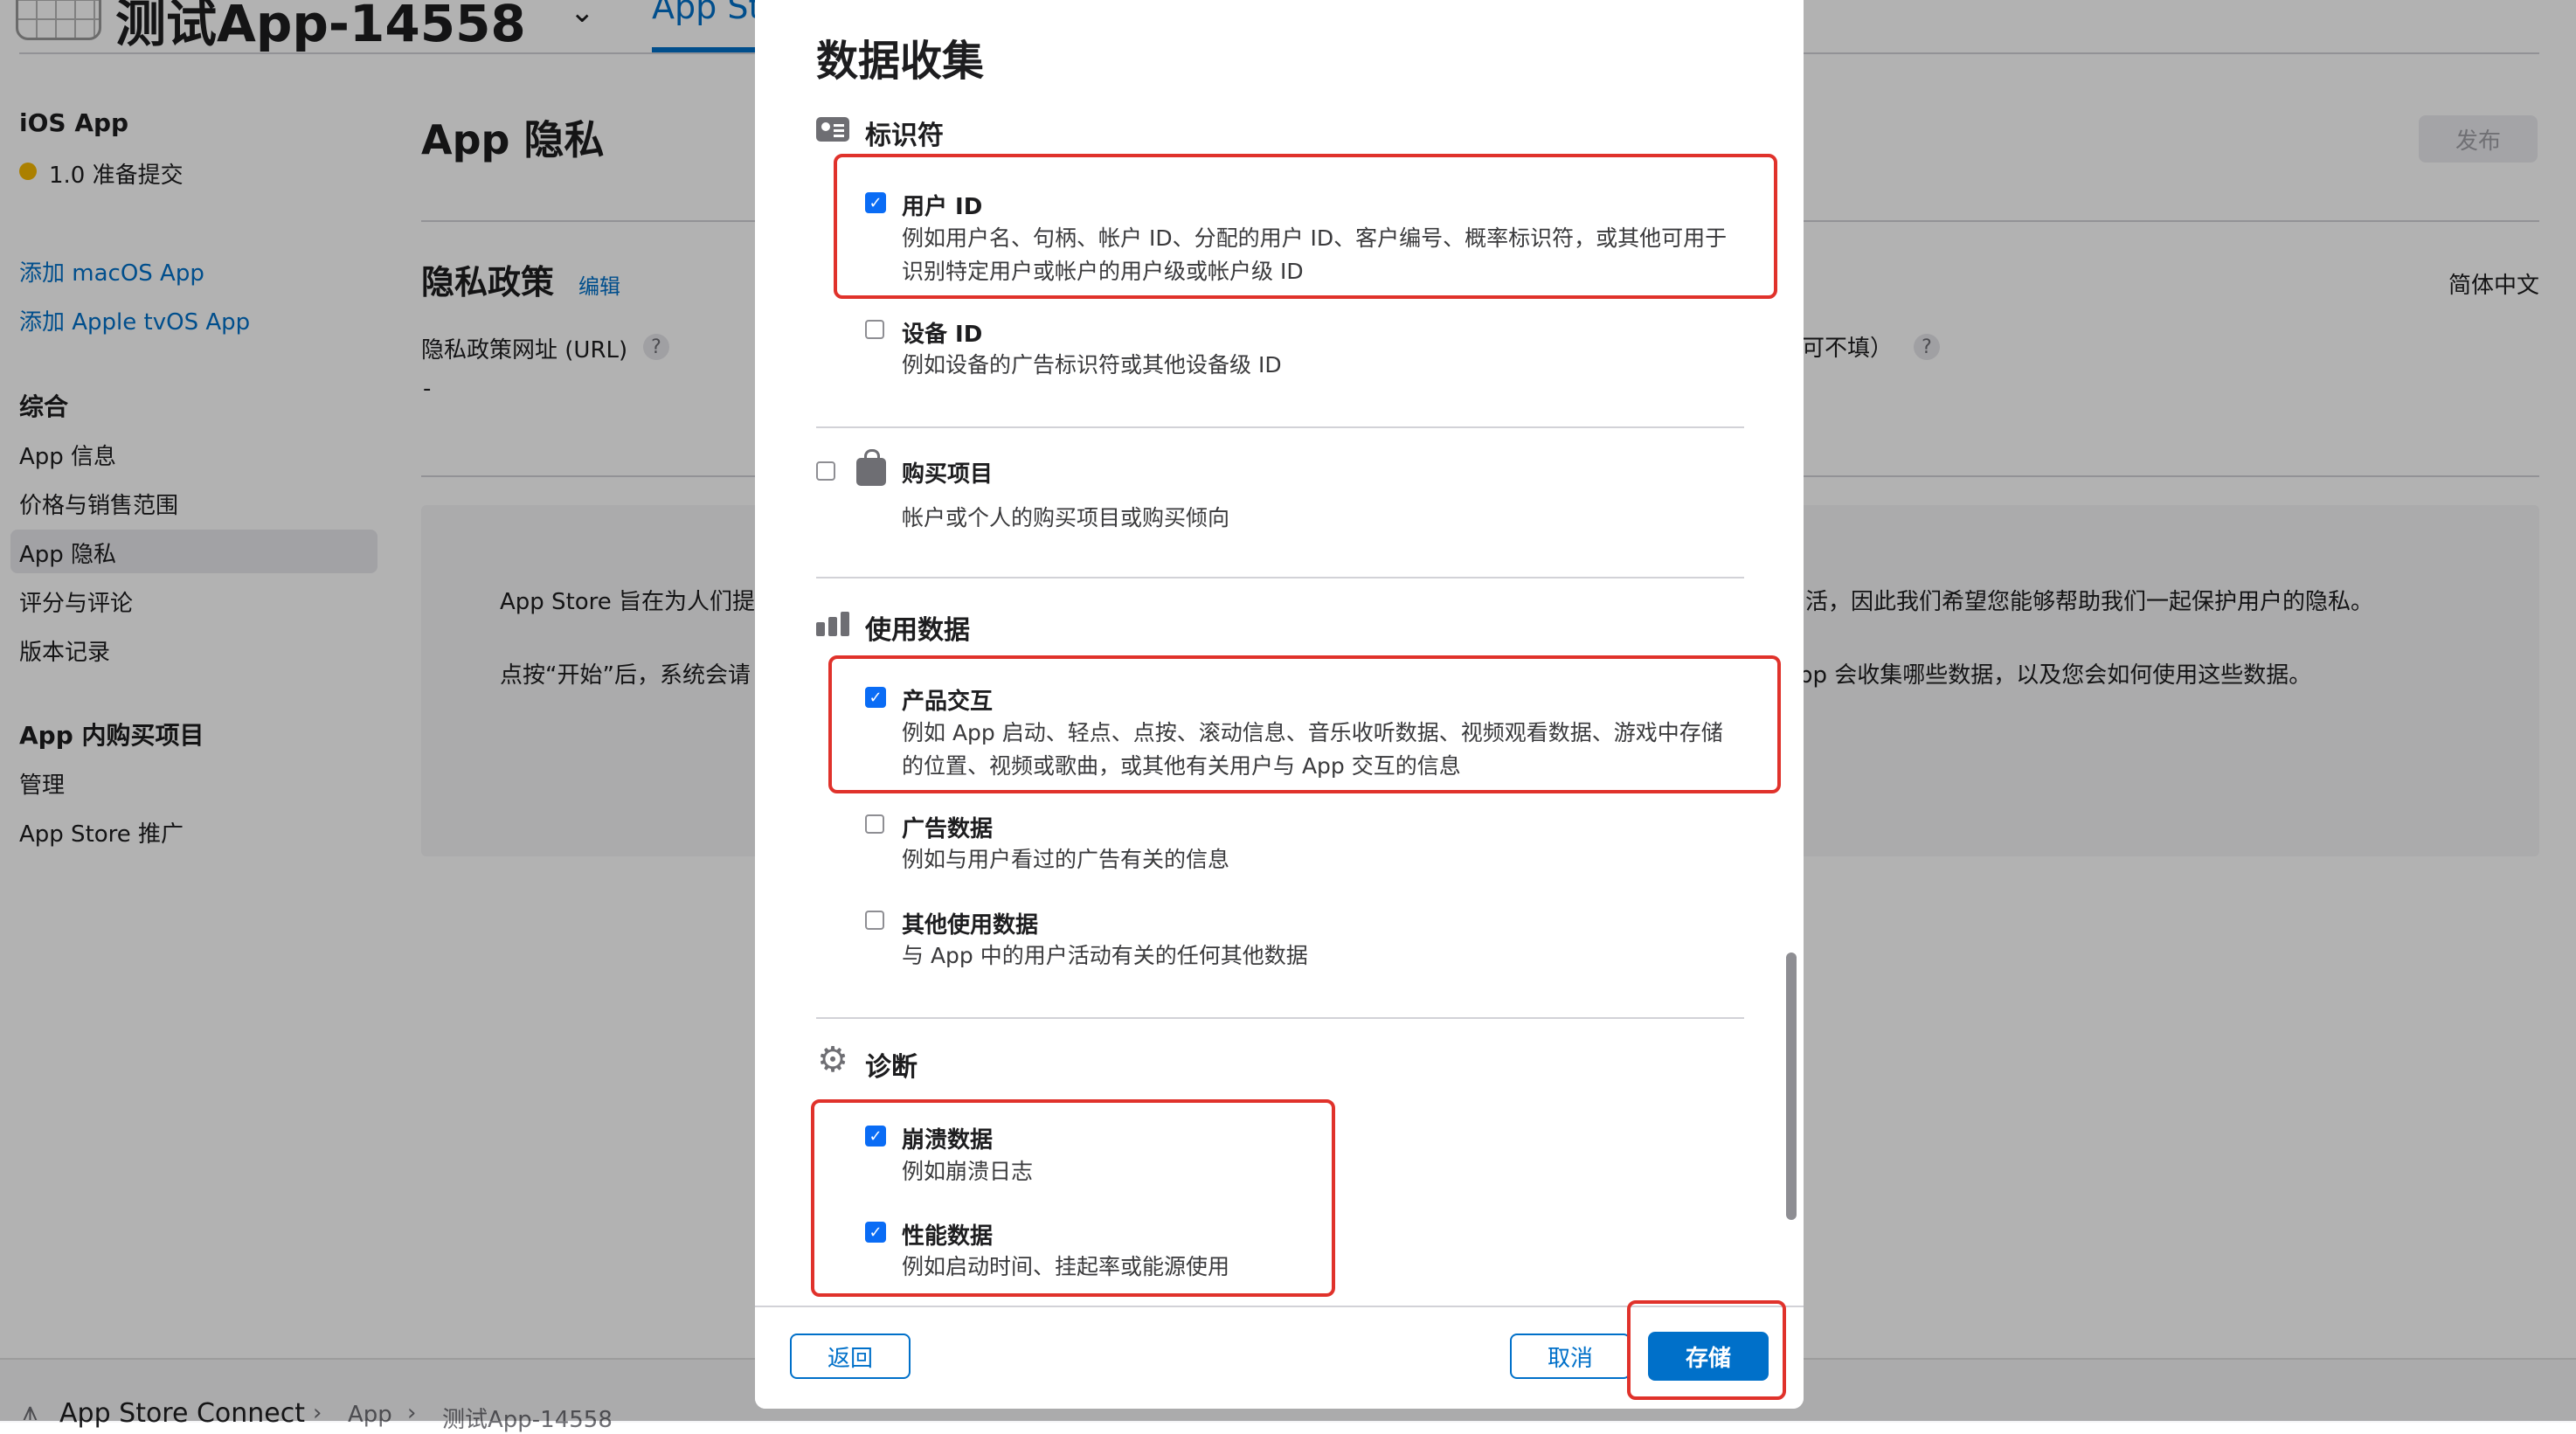  I want to click on item-performance-data-desc: 例如启动时间、挂起率或能源使用, so click(1066, 1266).